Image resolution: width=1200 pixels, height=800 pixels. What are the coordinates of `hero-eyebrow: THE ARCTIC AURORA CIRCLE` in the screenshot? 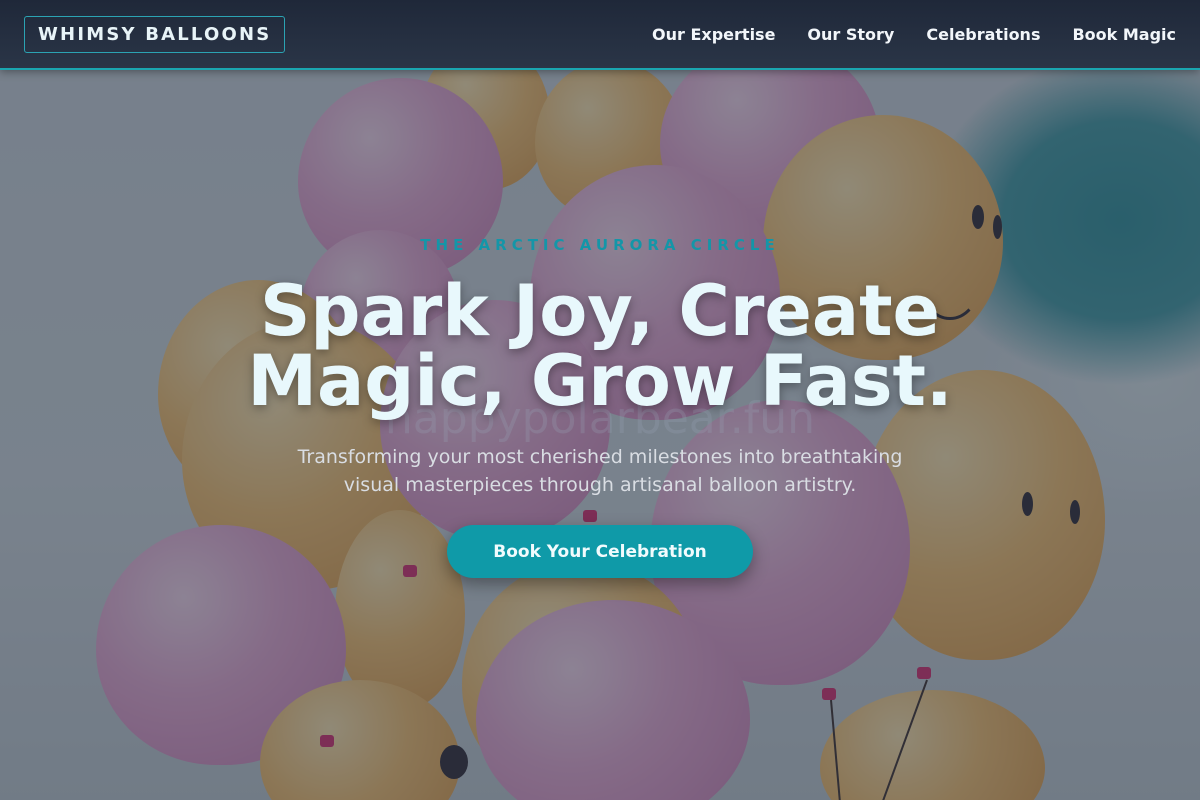 It's located at (600, 245).